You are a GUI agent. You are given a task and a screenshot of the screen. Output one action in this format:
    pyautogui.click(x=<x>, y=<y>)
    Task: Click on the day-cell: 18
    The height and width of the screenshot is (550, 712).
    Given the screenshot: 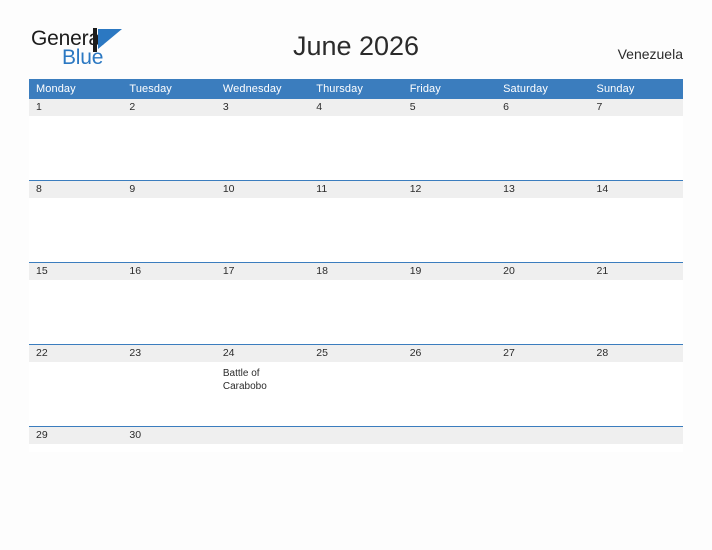 What is the action you would take?
    pyautogui.click(x=356, y=303)
    